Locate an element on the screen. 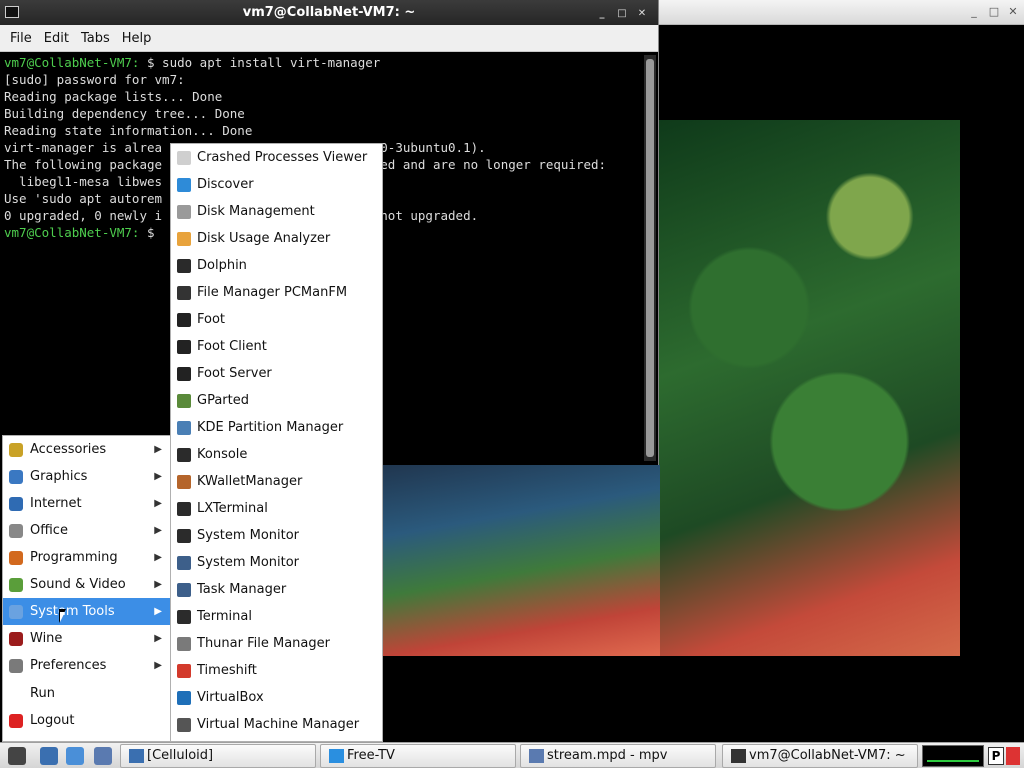 The width and height of the screenshot is (1024, 768). taskbar-task: vm7@CollabNet-VM7: ~ is located at coordinates (820, 756).